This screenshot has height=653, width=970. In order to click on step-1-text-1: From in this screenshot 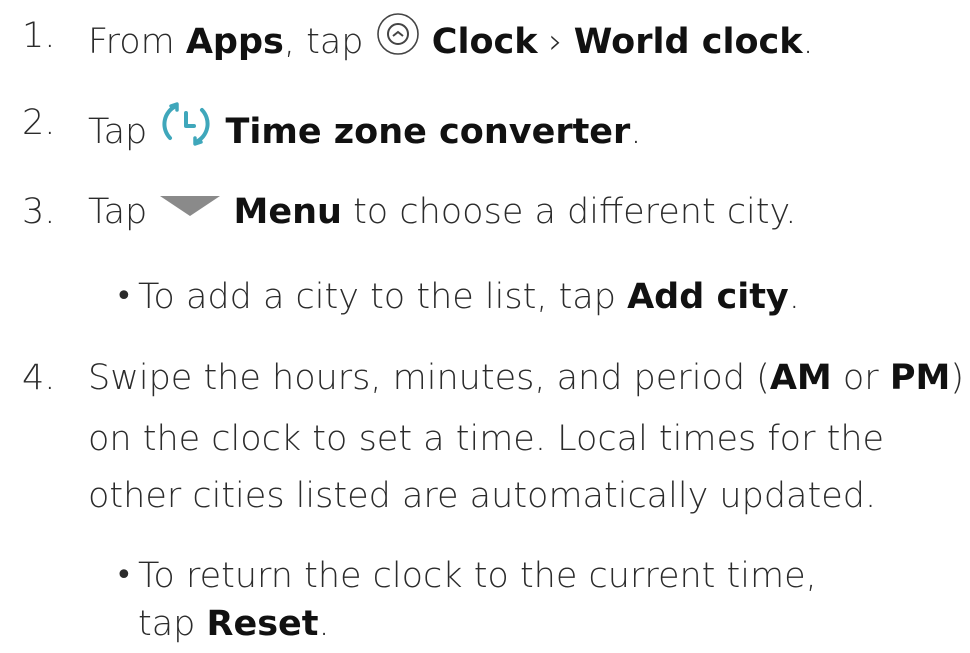, I will do `click(137, 42)`.